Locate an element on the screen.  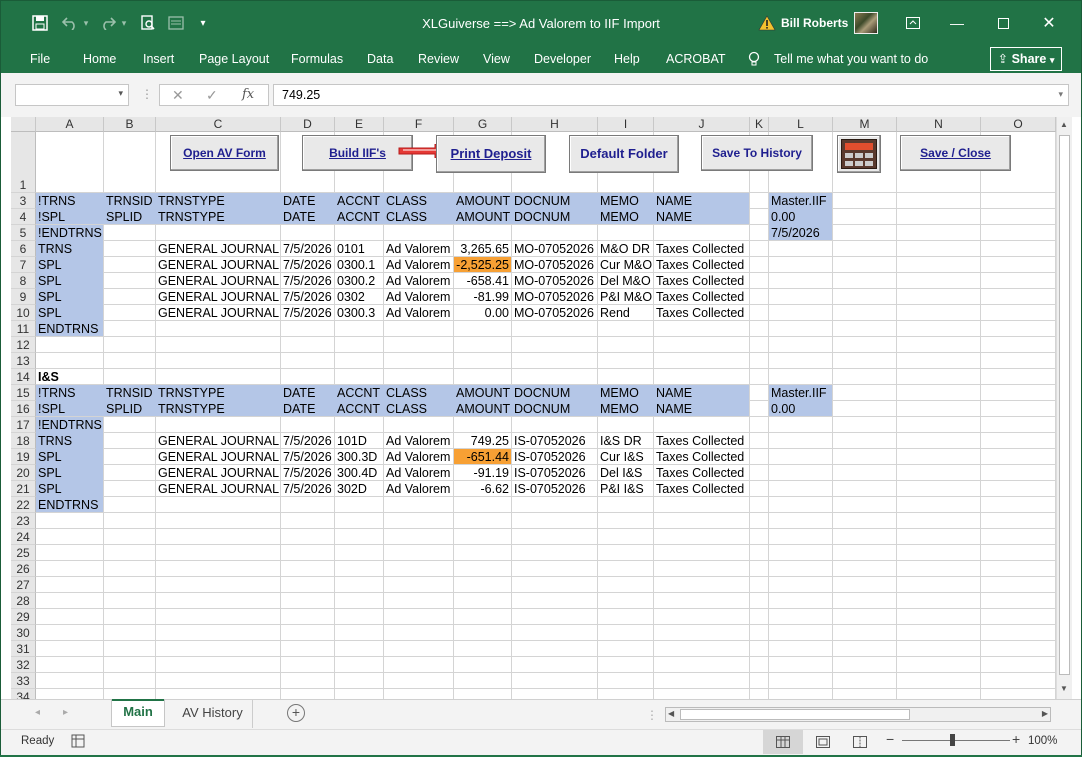
row-header-22: 22 is located at coordinates (23, 505).